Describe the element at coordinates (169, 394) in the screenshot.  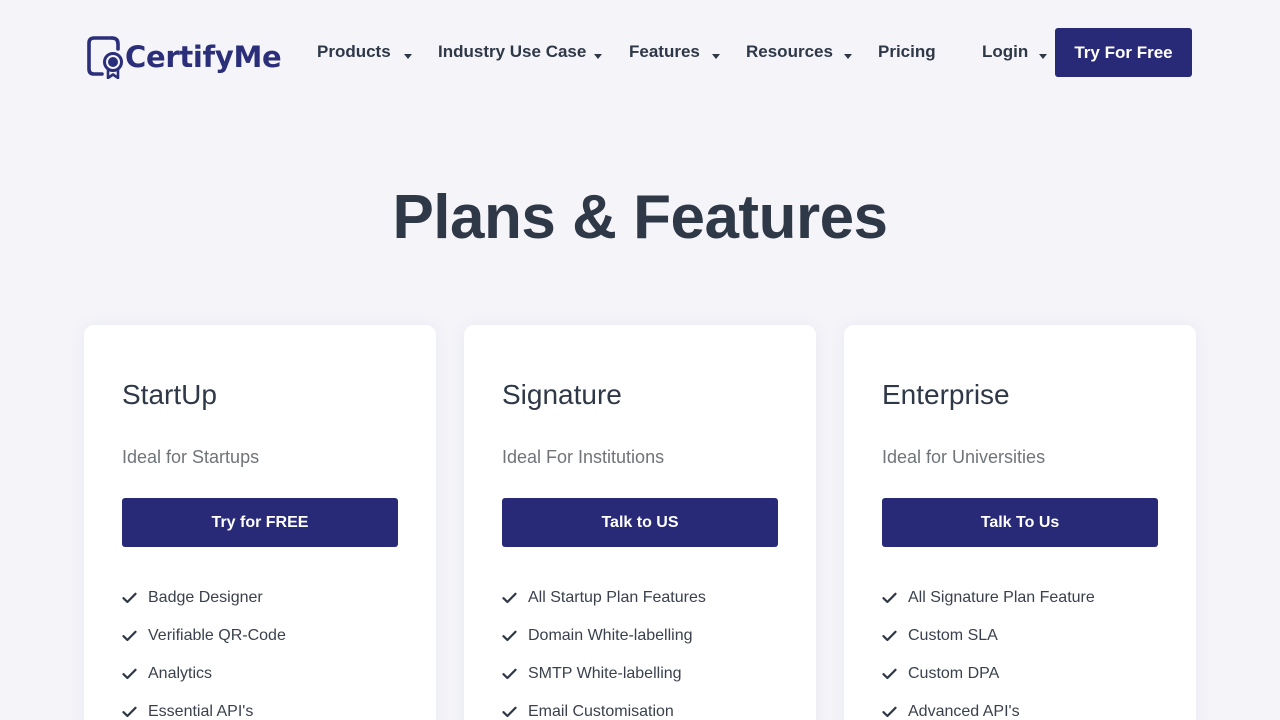
I see `plan-name: StartUp` at that location.